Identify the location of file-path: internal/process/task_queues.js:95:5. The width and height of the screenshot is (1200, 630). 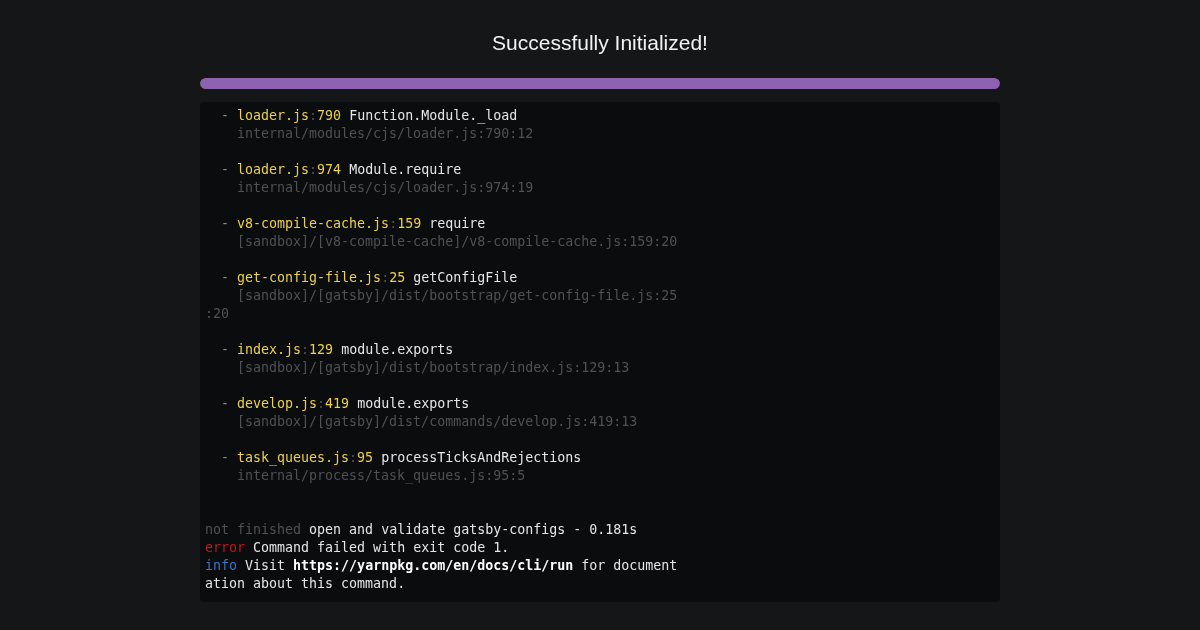
(381, 476).